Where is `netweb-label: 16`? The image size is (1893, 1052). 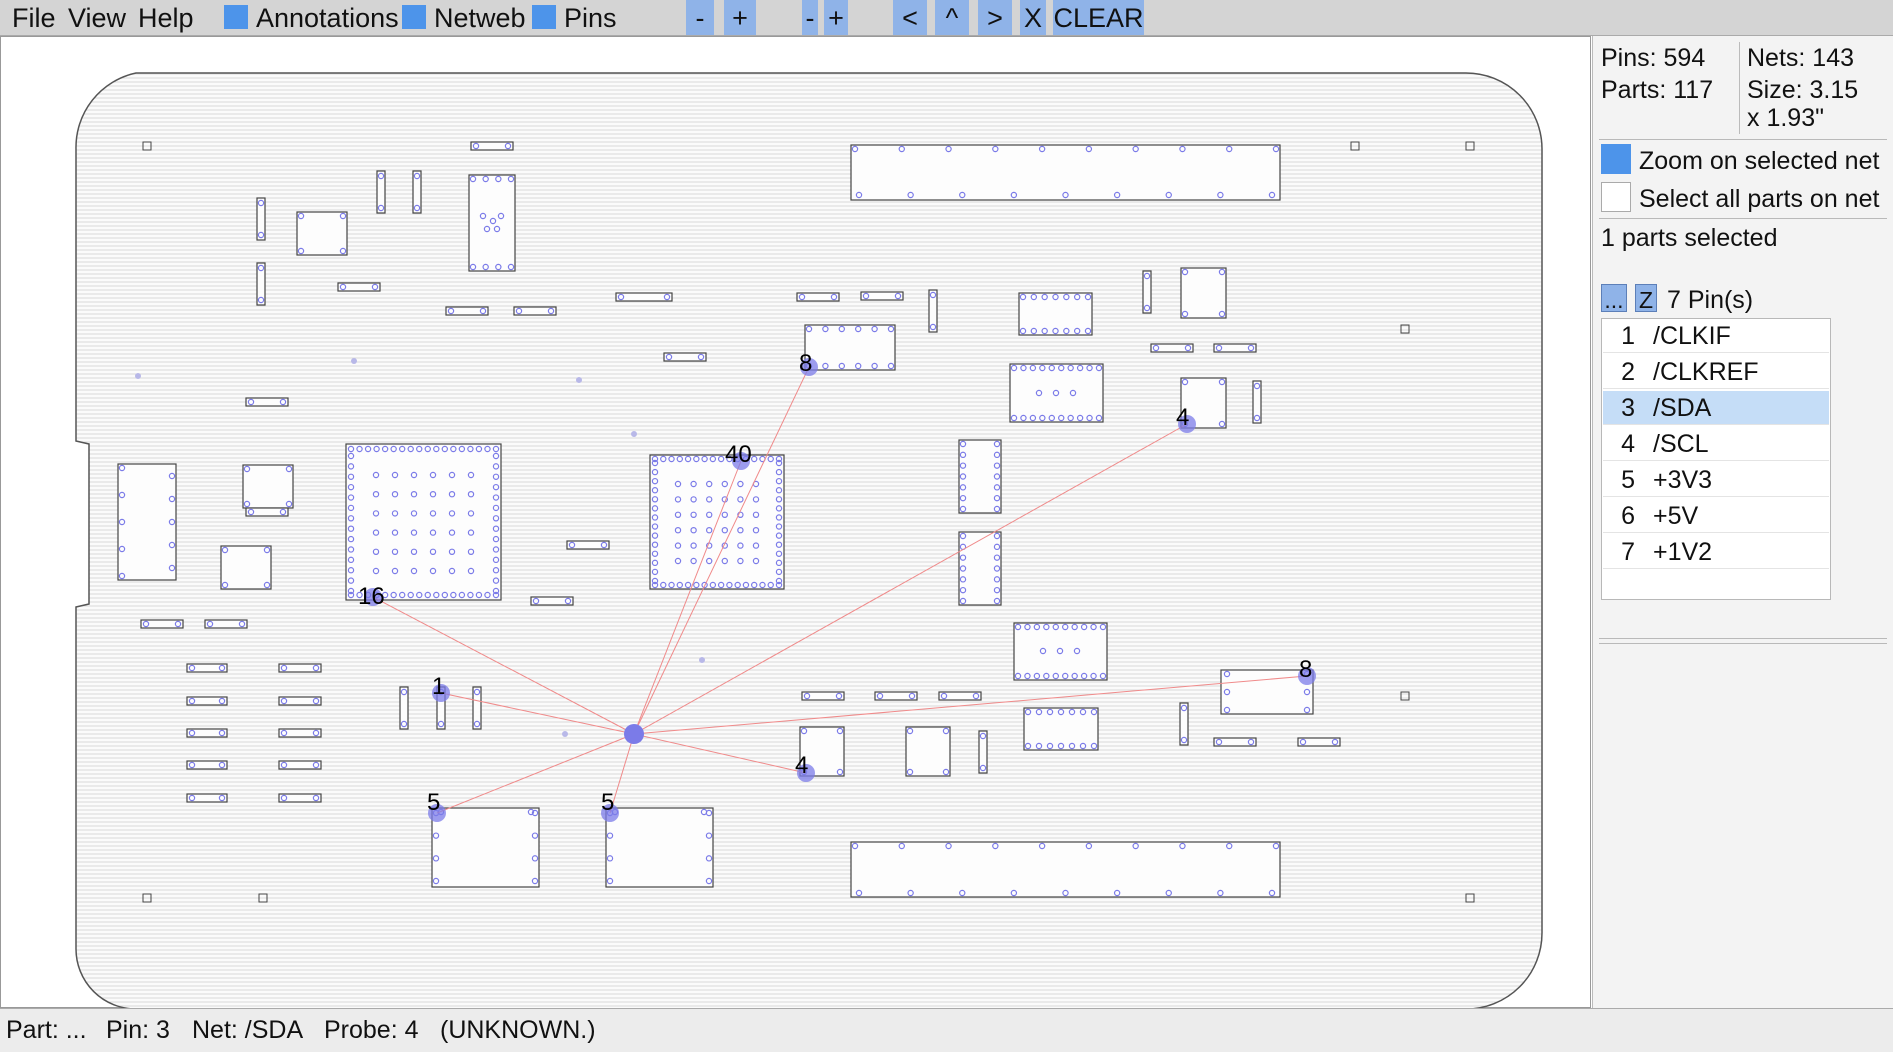 netweb-label: 16 is located at coordinates (371, 596).